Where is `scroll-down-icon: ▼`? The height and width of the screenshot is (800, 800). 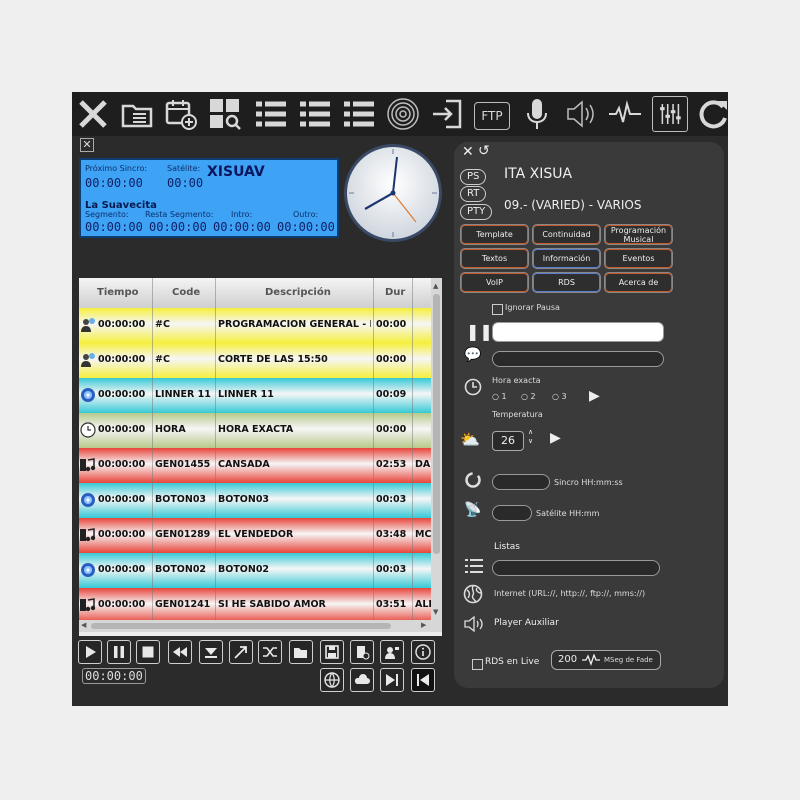 scroll-down-icon: ▼ is located at coordinates (435, 612).